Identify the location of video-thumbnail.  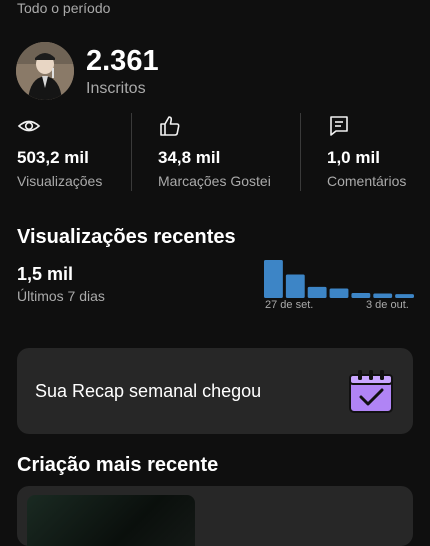
(111, 520).